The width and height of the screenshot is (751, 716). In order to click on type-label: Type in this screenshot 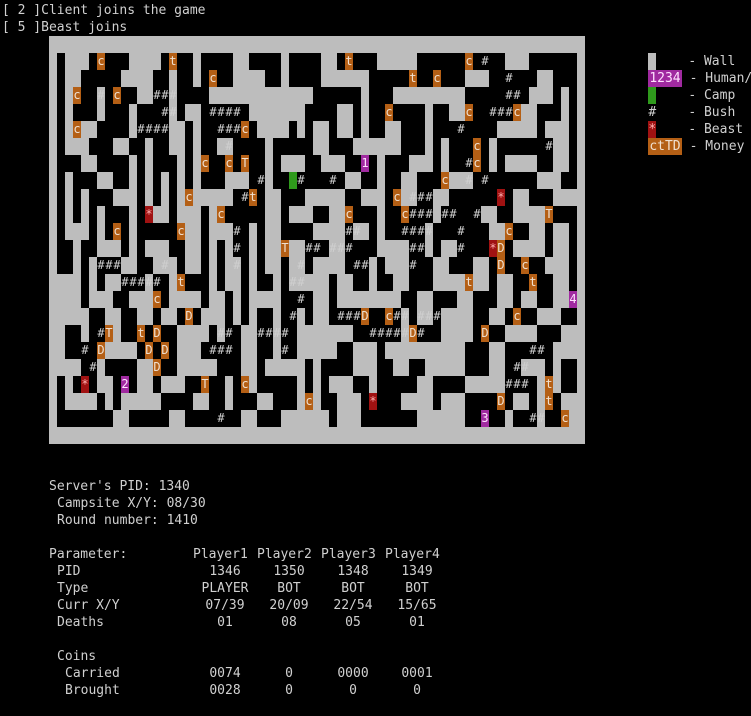, I will do `click(73, 588)`.